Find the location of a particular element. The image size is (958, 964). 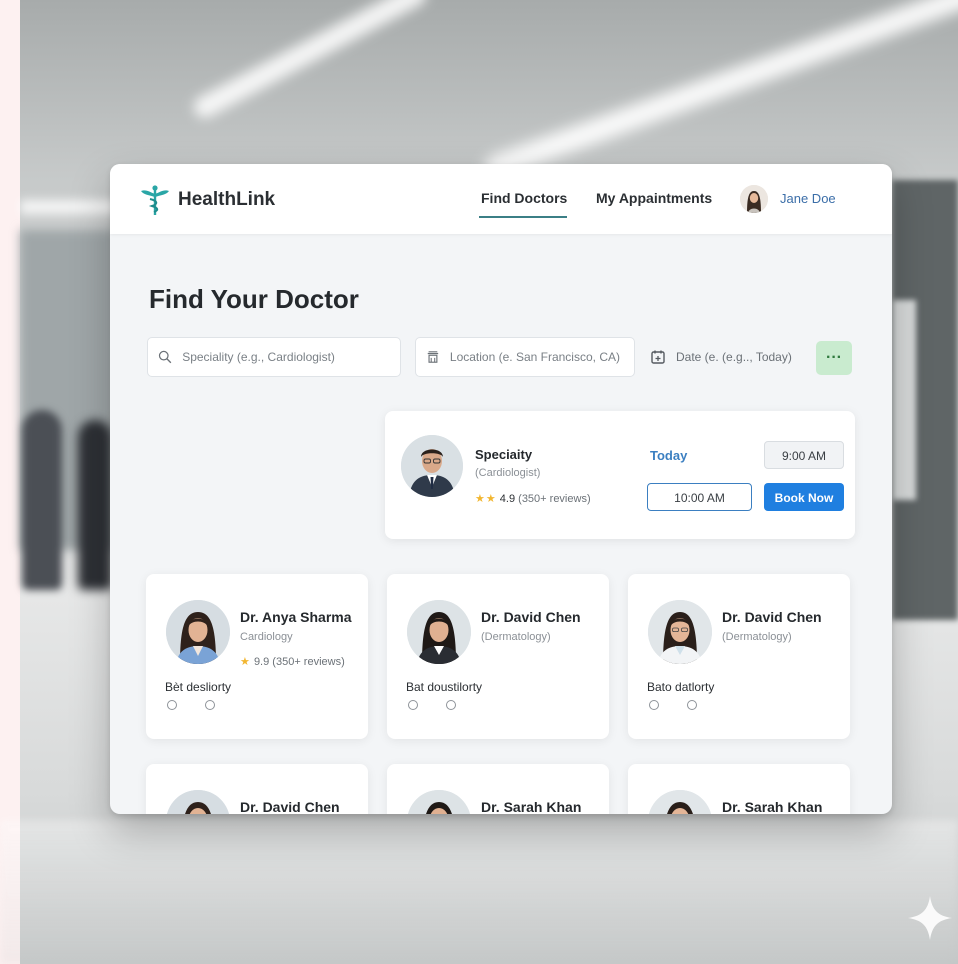

user-portrait-icon is located at coordinates (754, 199).